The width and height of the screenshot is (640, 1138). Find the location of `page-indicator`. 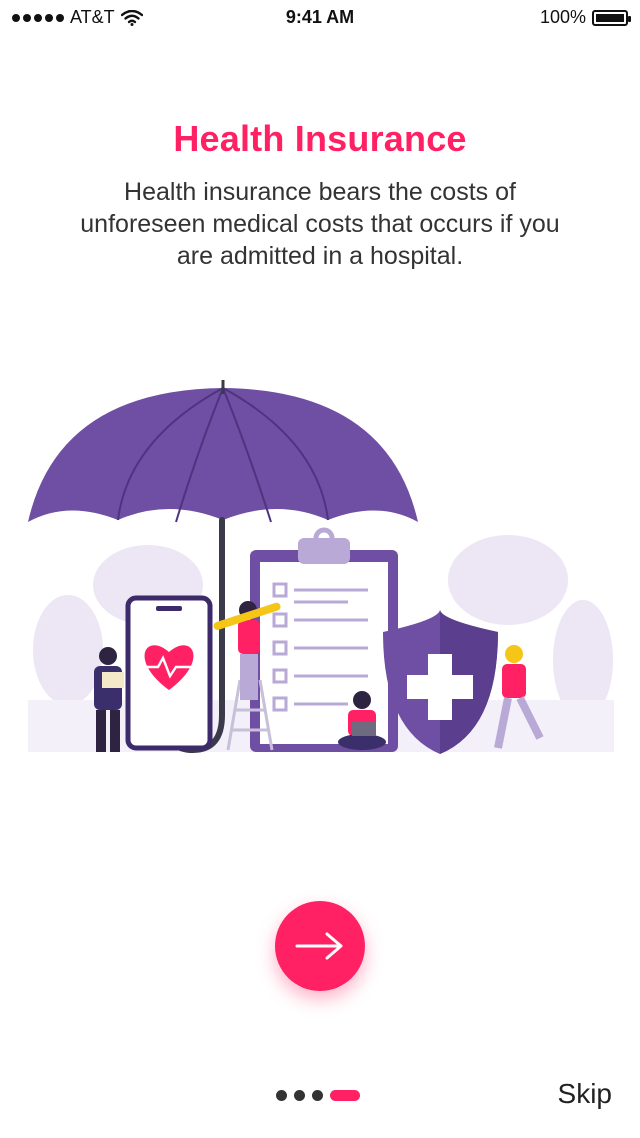

page-indicator is located at coordinates (318, 1095).